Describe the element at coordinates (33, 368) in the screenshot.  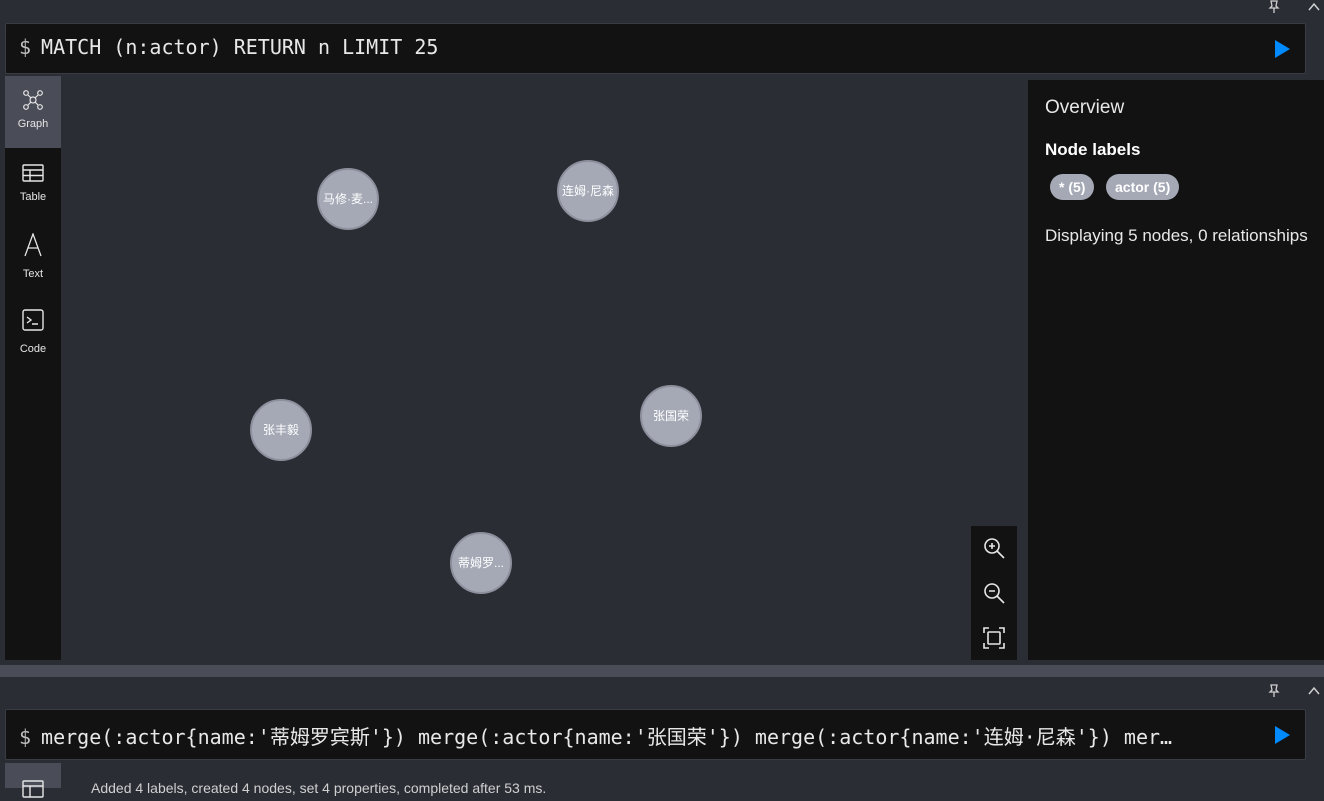
I see `view-sidebar: Graph Table Text Code` at that location.